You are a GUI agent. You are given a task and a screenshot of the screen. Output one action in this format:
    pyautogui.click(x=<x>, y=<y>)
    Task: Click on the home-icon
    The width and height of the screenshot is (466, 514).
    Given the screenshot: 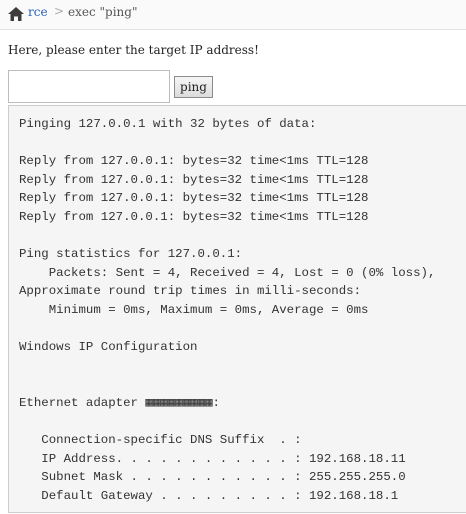 What is the action you would take?
    pyautogui.click(x=16, y=13)
    